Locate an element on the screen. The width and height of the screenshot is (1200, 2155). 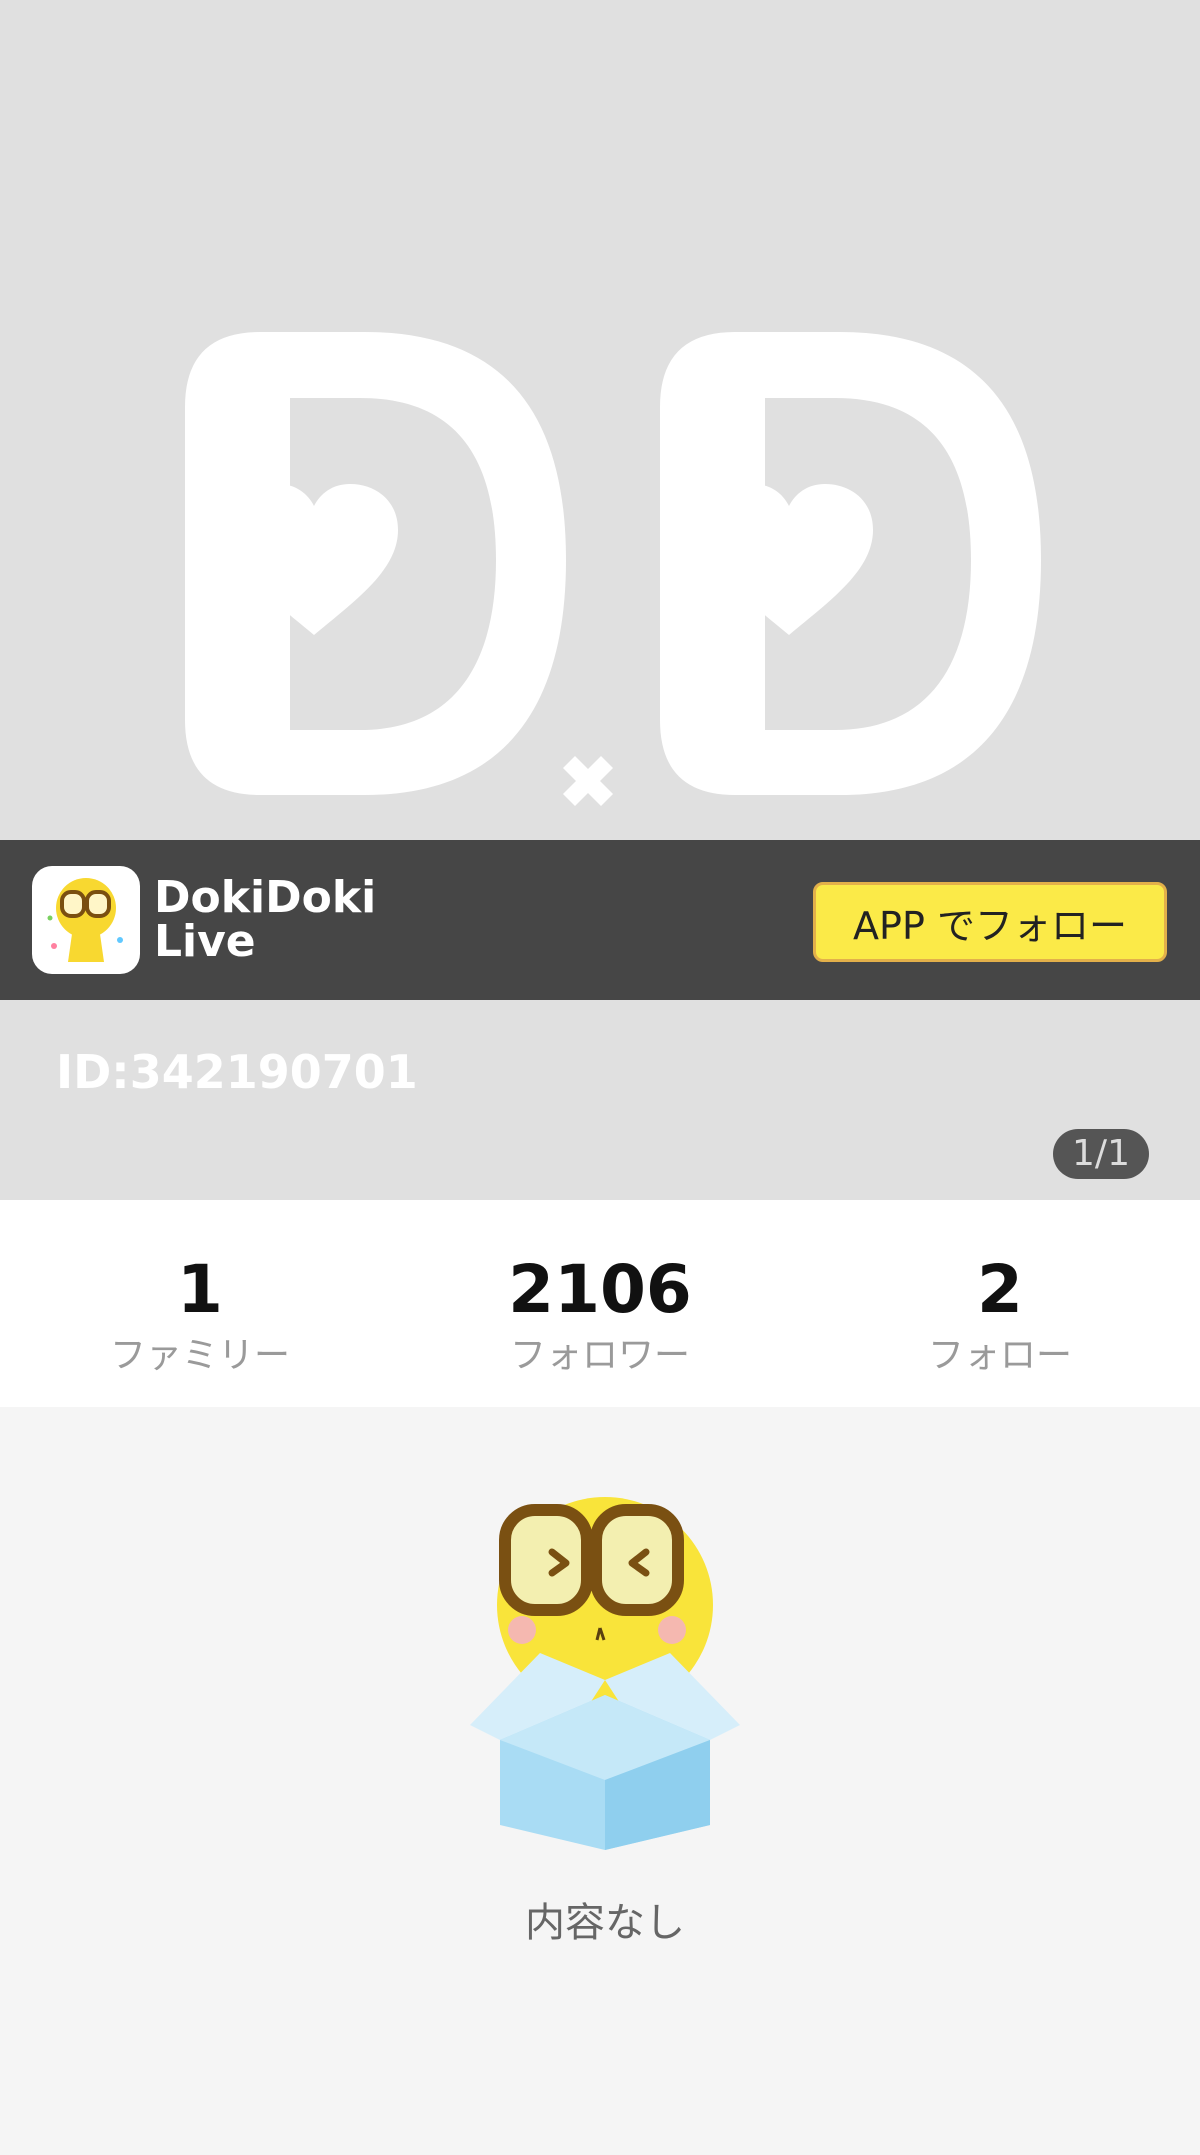
app-mascot-icon is located at coordinates (86, 920).